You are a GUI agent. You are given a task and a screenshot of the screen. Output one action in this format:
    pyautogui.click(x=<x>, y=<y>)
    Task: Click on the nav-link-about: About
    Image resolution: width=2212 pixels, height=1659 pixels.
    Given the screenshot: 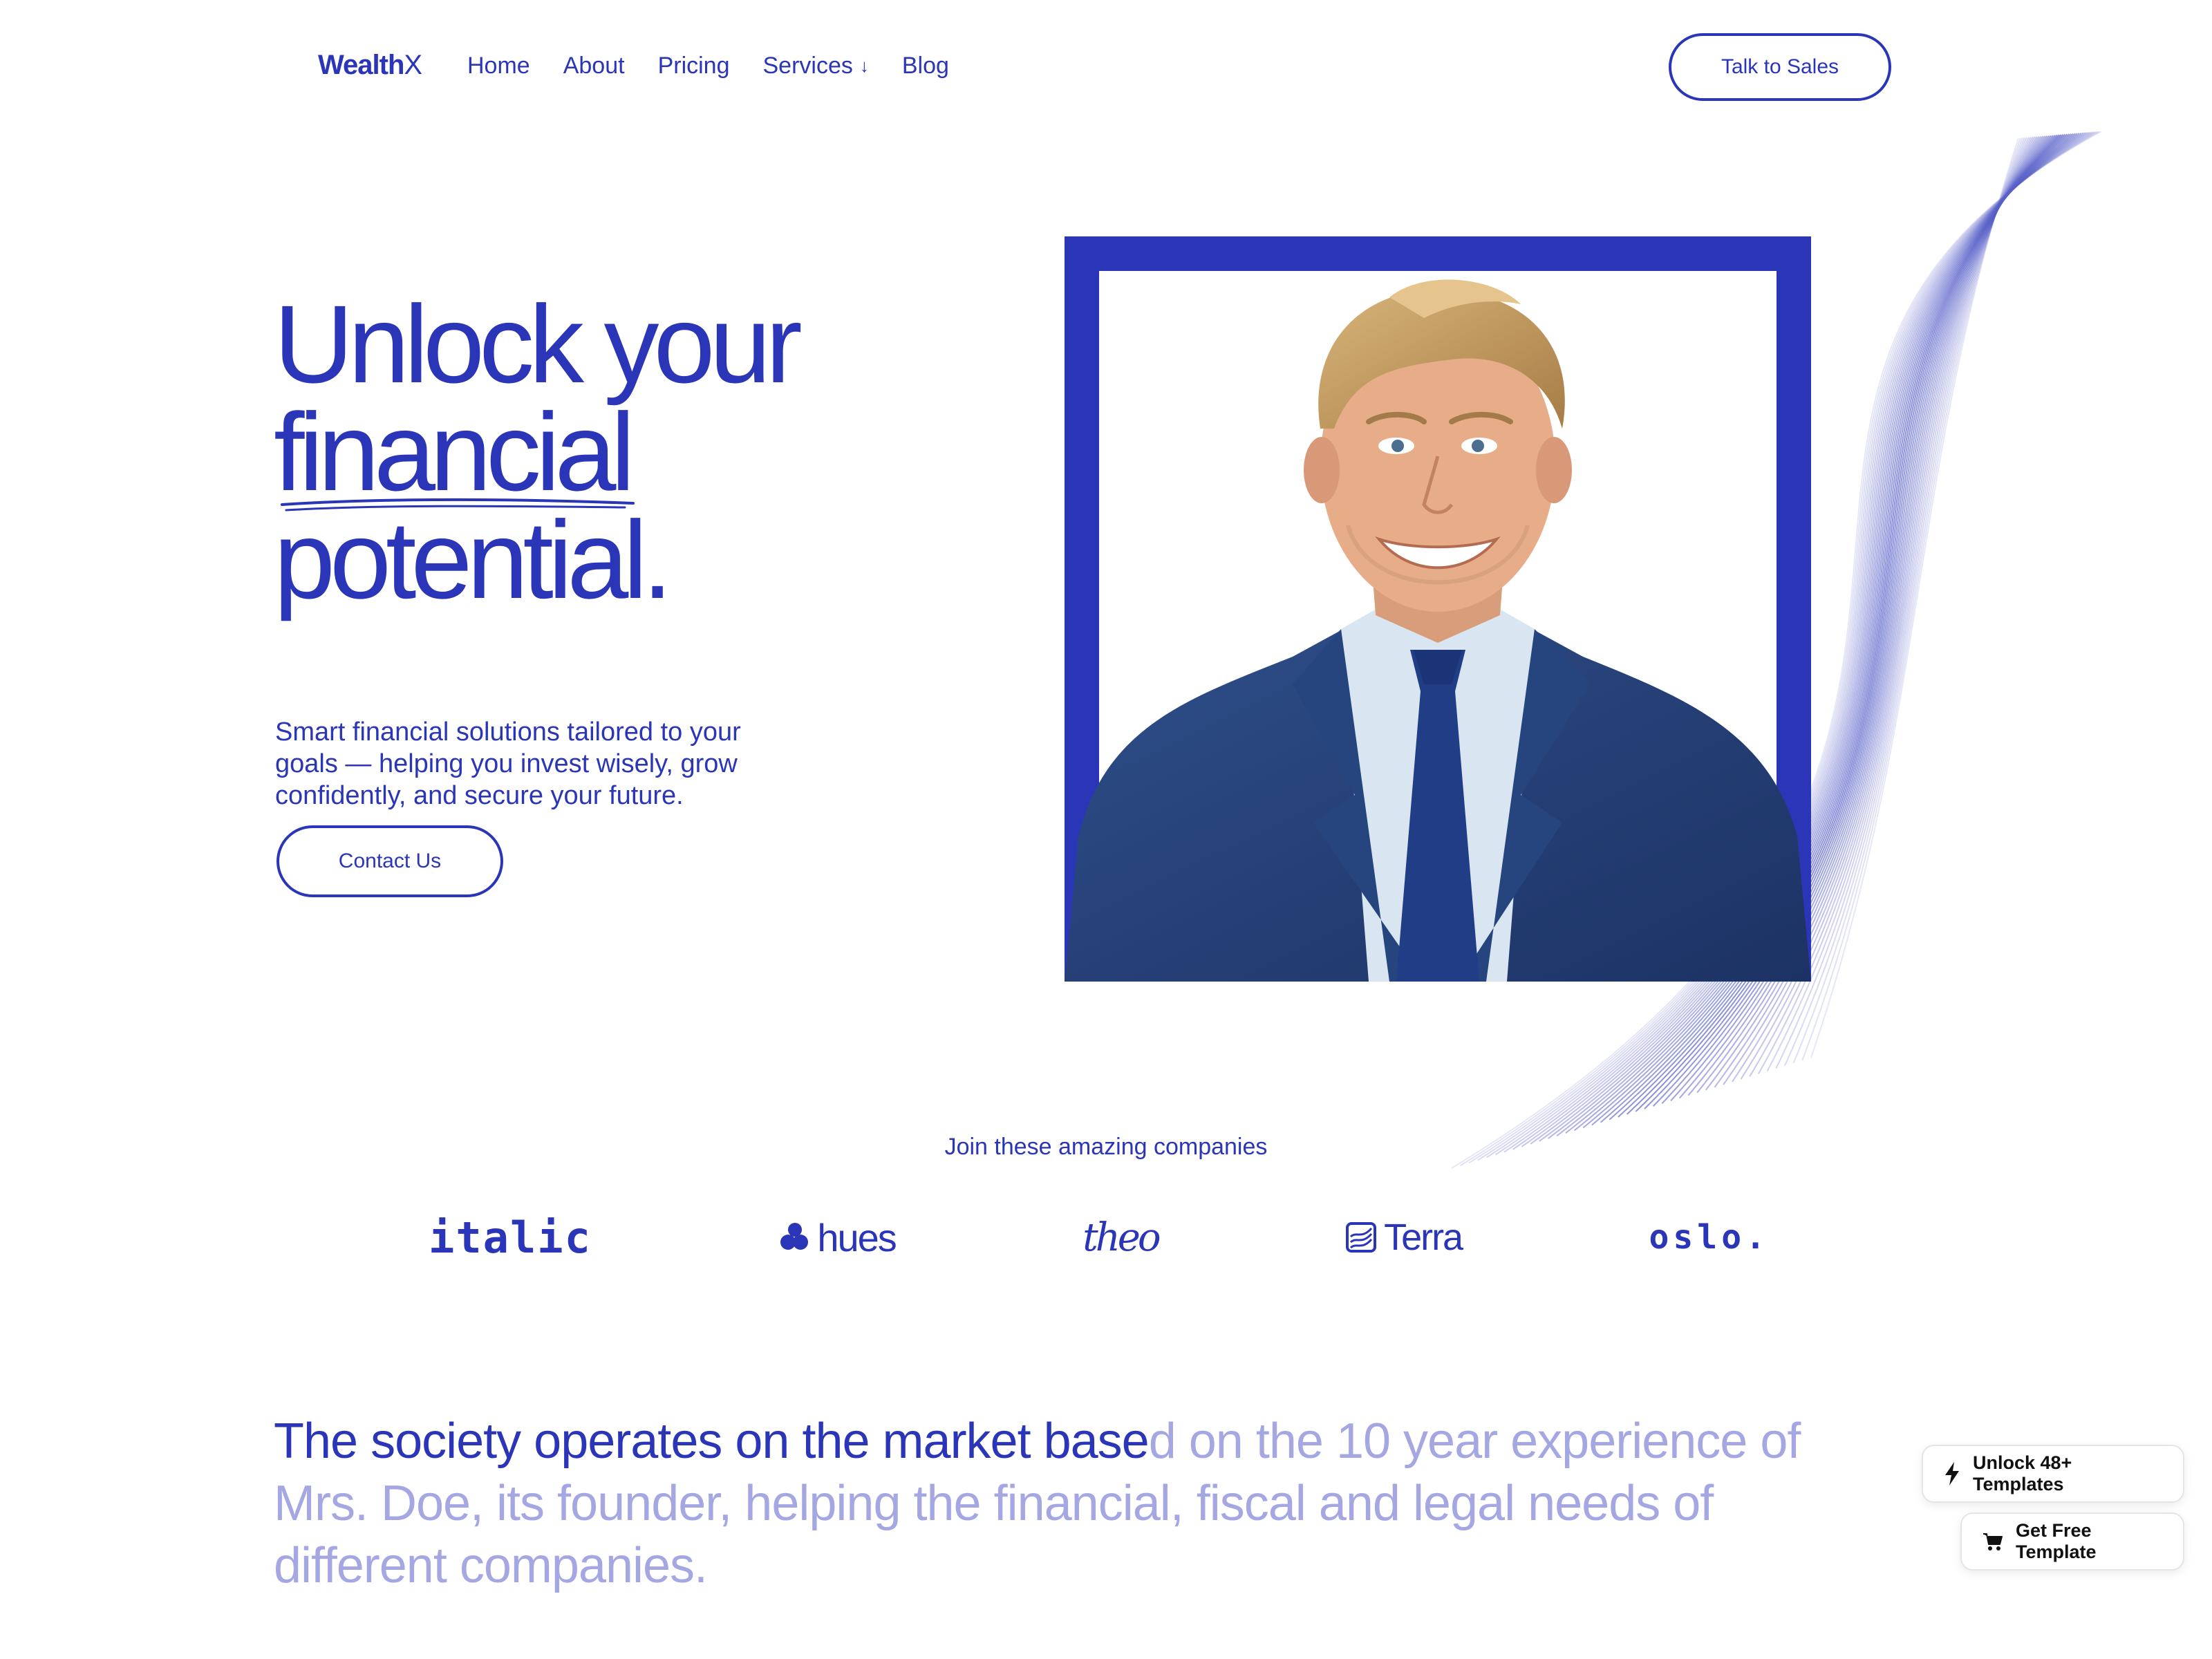 What is the action you would take?
    pyautogui.click(x=594, y=66)
    